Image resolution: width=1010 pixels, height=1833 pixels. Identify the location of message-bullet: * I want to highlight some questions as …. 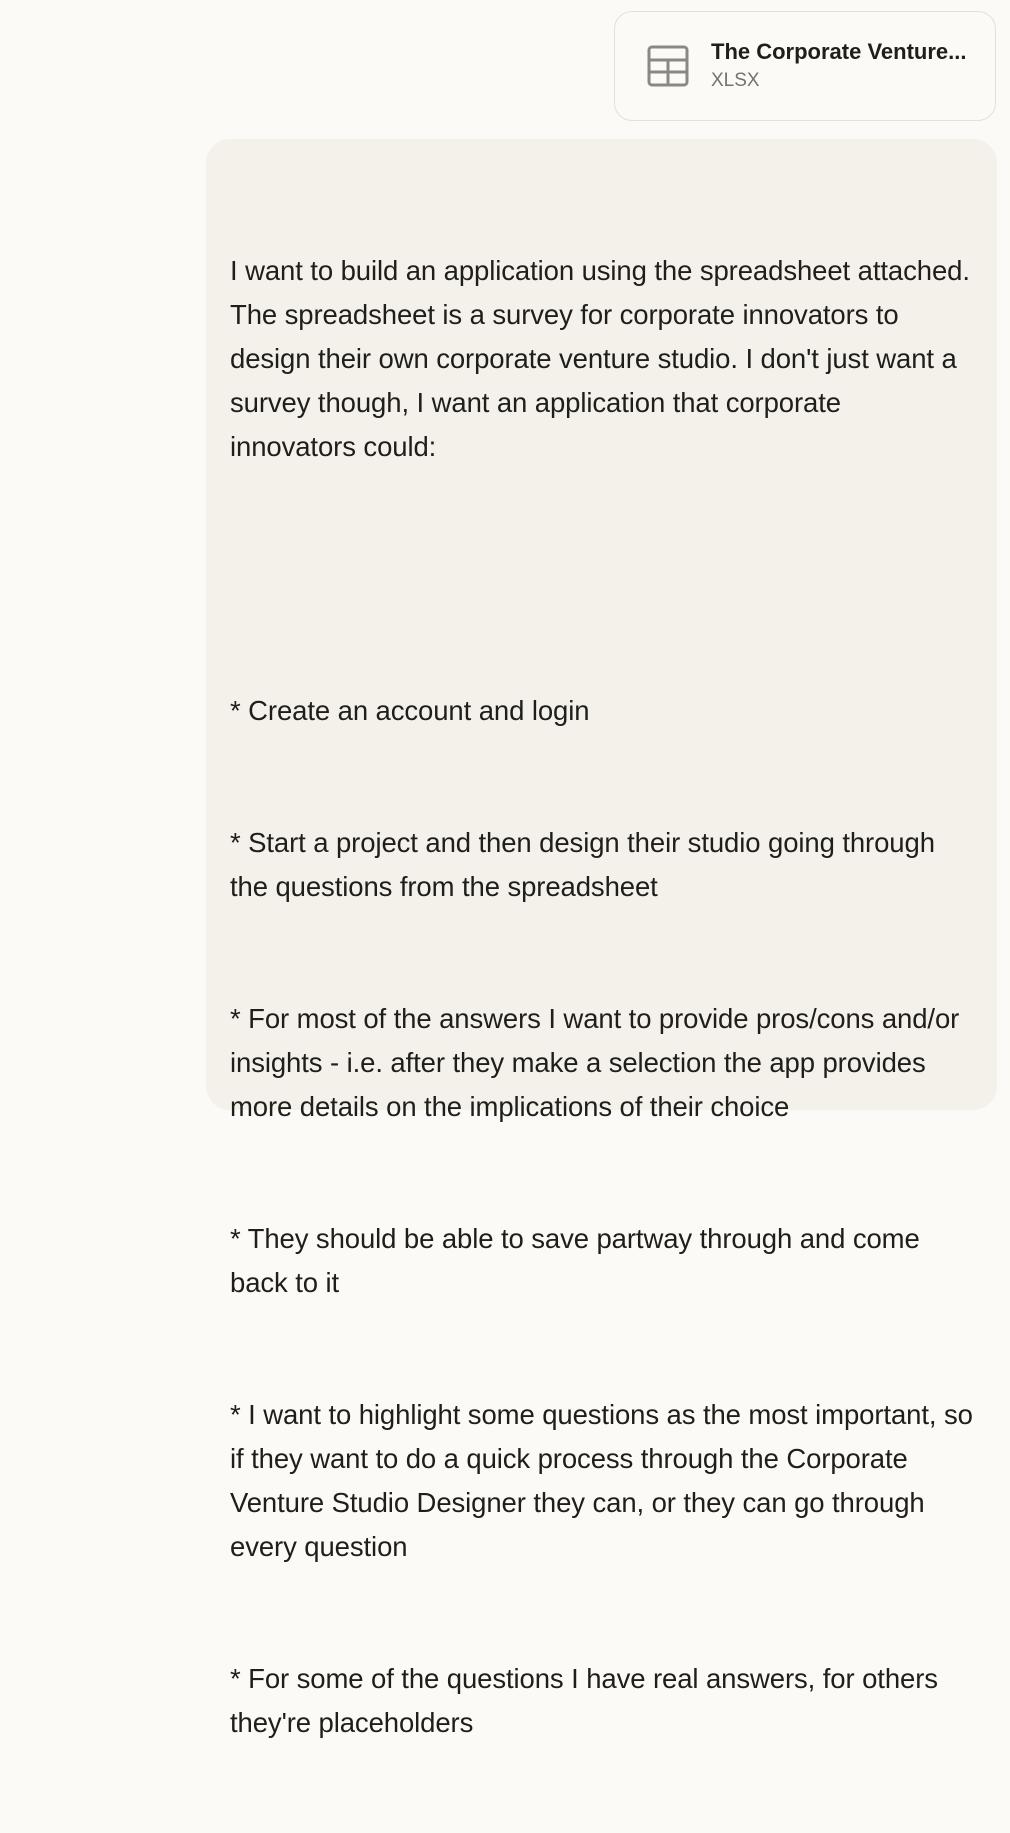
(605, 1480).